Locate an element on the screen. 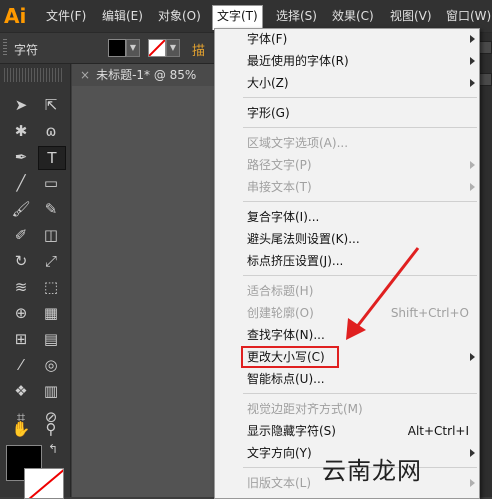 This screenshot has width=492, height=499. annotation-arrow-icon is located at coordinates (383, 293).